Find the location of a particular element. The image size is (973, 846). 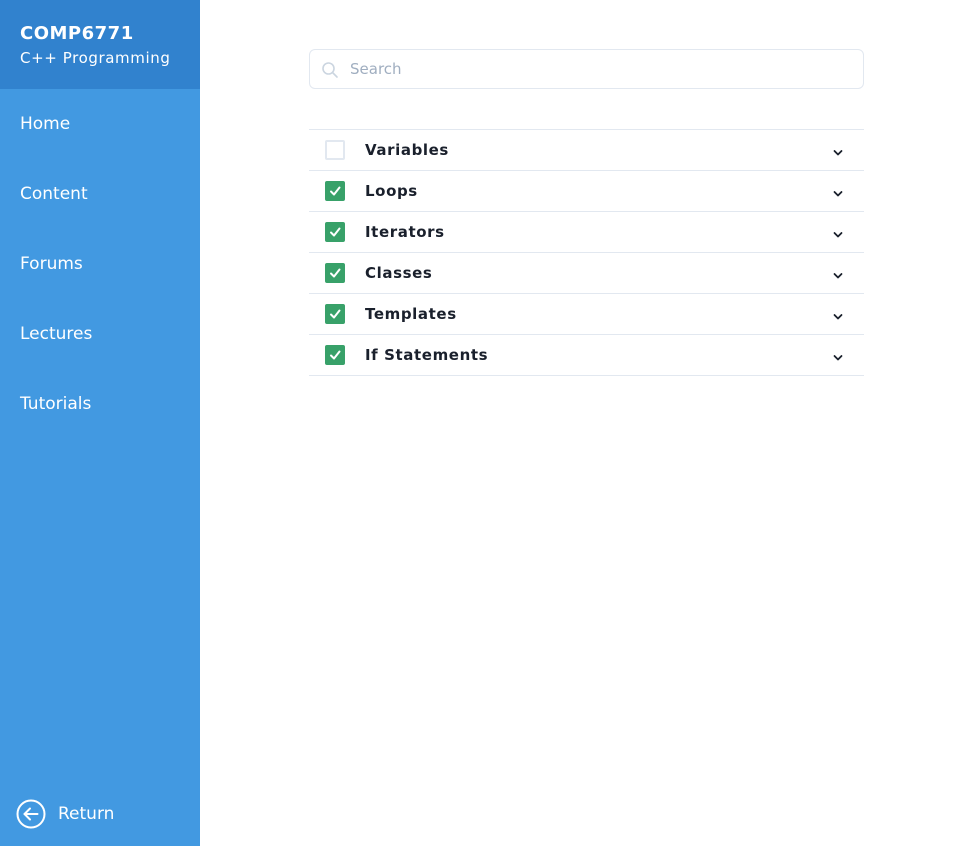

topic-row-classes: Classes is located at coordinates (586, 273).